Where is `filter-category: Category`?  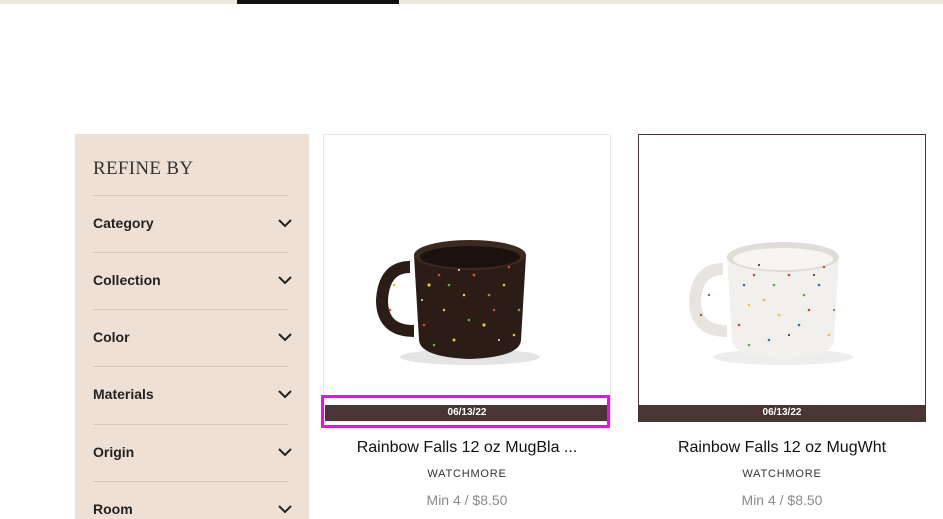
filter-category: Category is located at coordinates (192, 223).